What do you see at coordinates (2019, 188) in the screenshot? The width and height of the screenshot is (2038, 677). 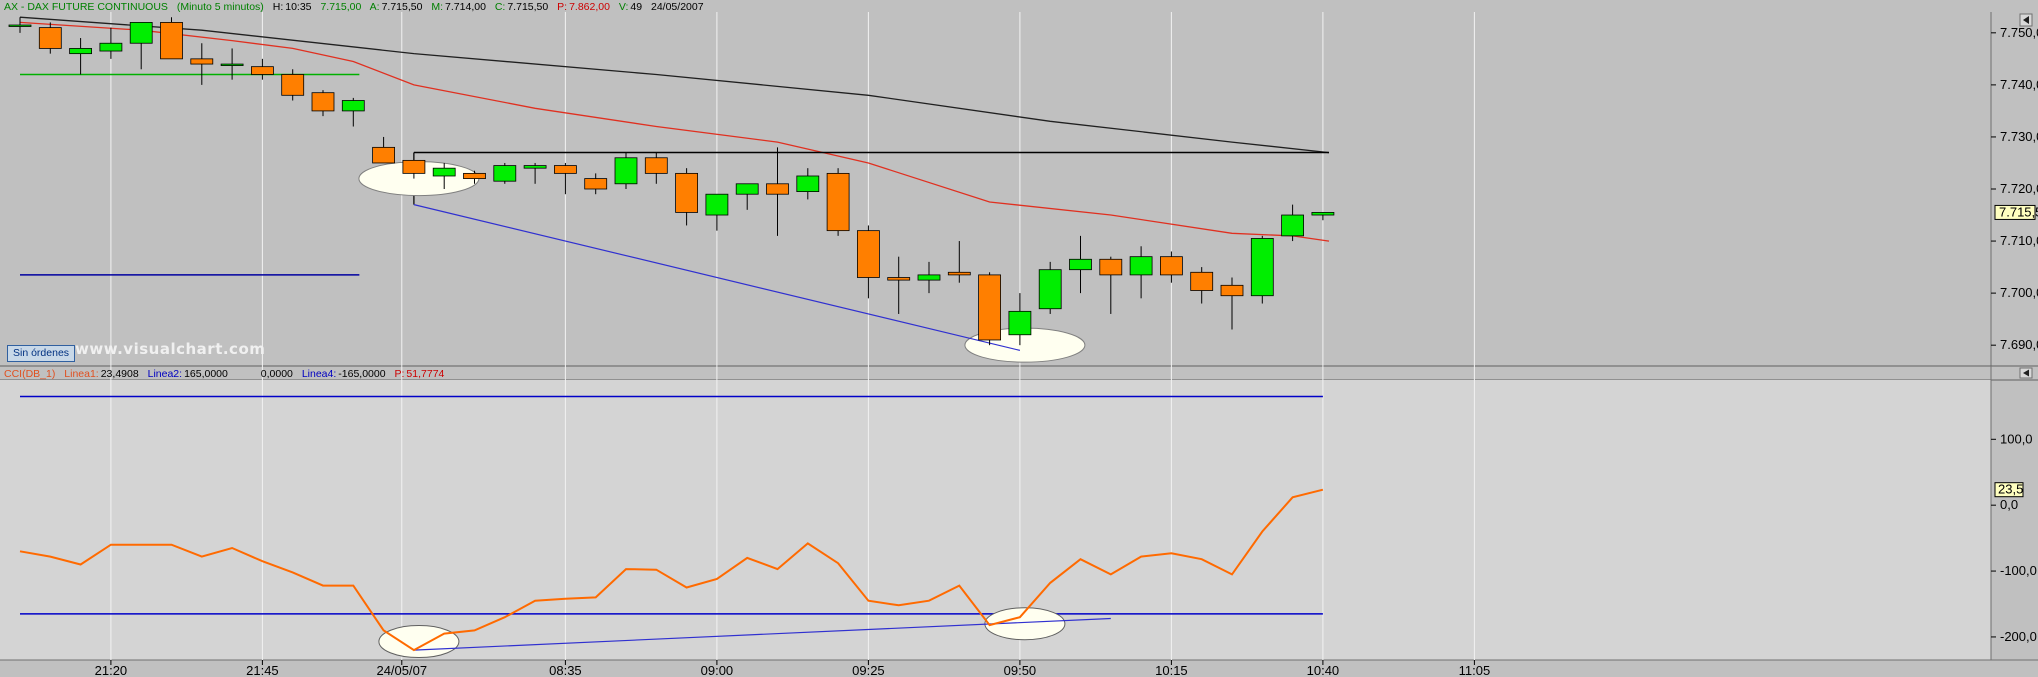 I see `price-tick-label: 7.720,0` at bounding box center [2019, 188].